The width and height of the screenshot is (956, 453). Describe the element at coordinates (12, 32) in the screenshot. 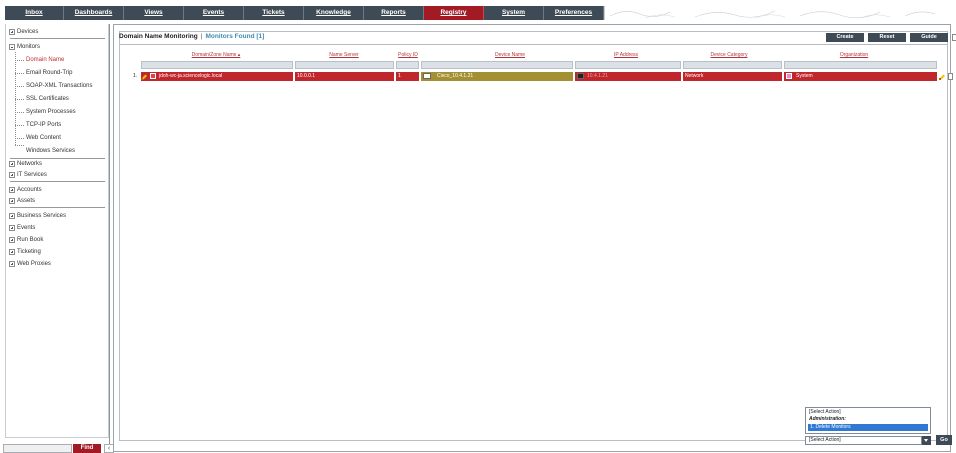

I see `expand-devices-icon` at that location.